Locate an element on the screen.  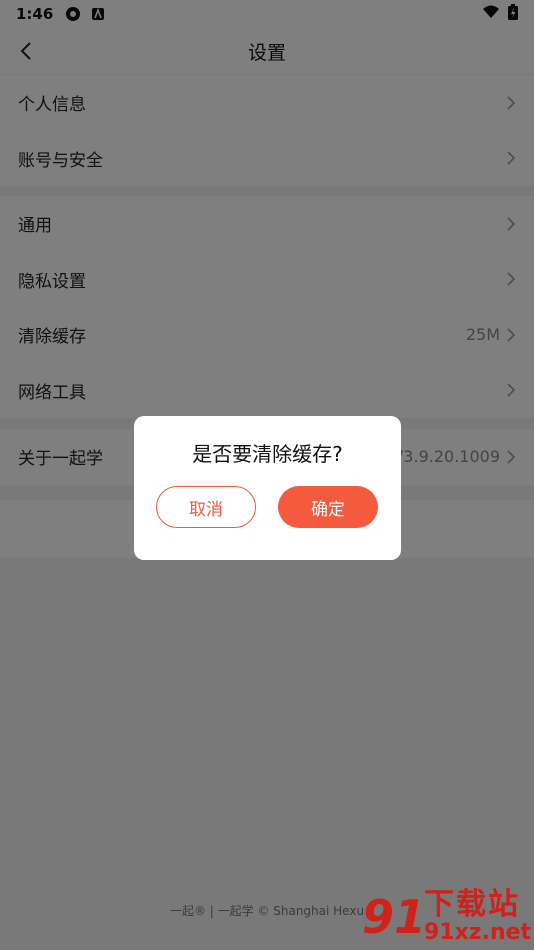
watermark-title: 下载站 is located at coordinates (472, 904).